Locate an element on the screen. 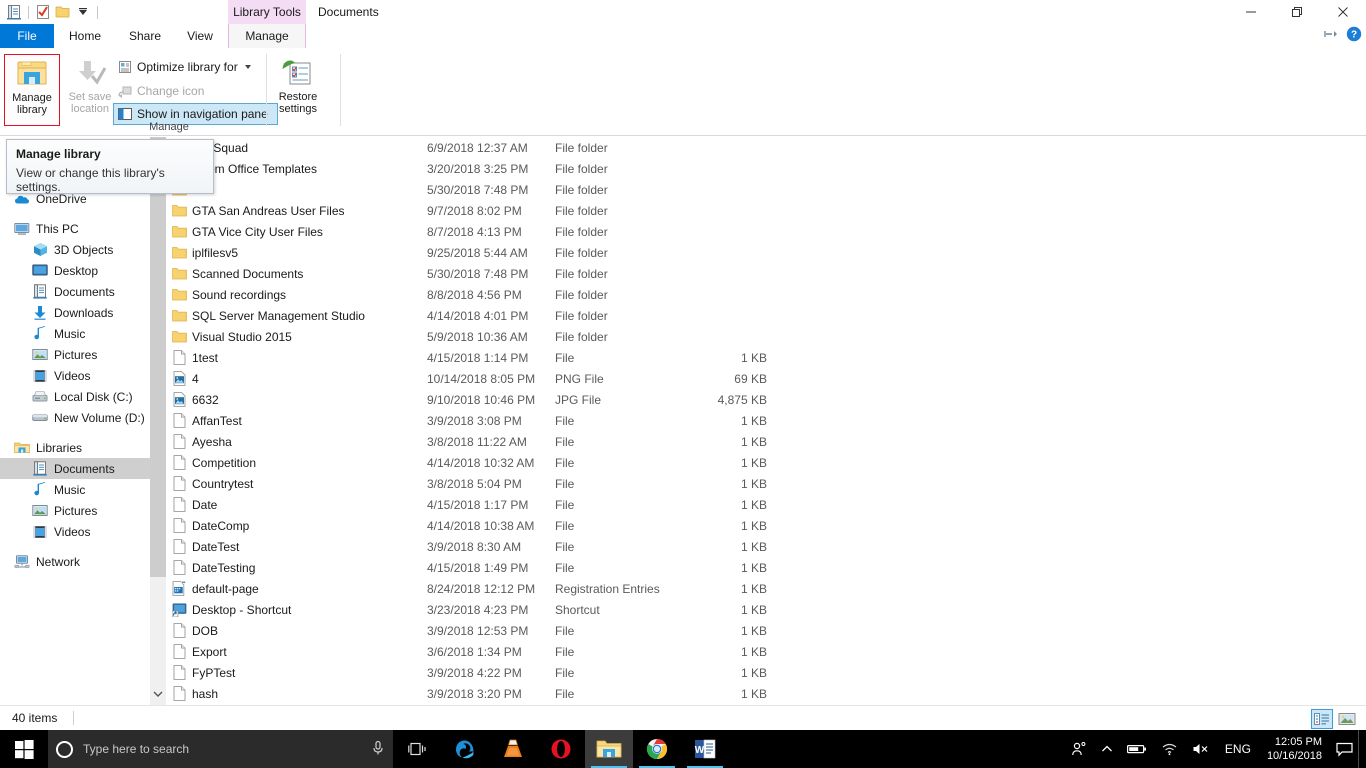  file-date-cell: 8/8/2018 4:56 PM is located at coordinates (474, 294).